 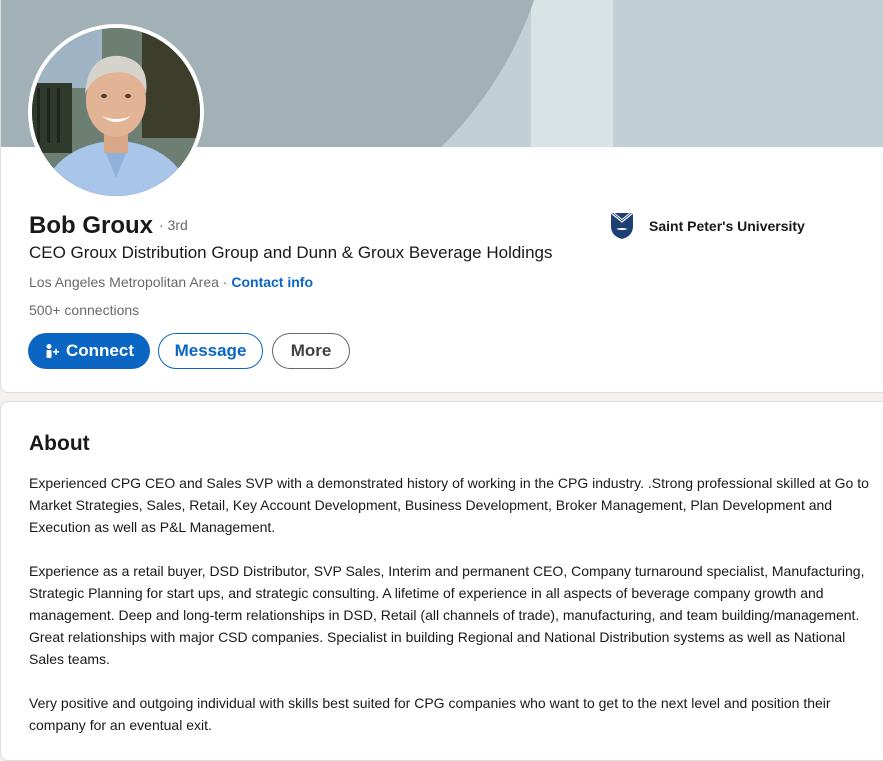 What do you see at coordinates (572, 73) in the screenshot?
I see `cover-band` at bounding box center [572, 73].